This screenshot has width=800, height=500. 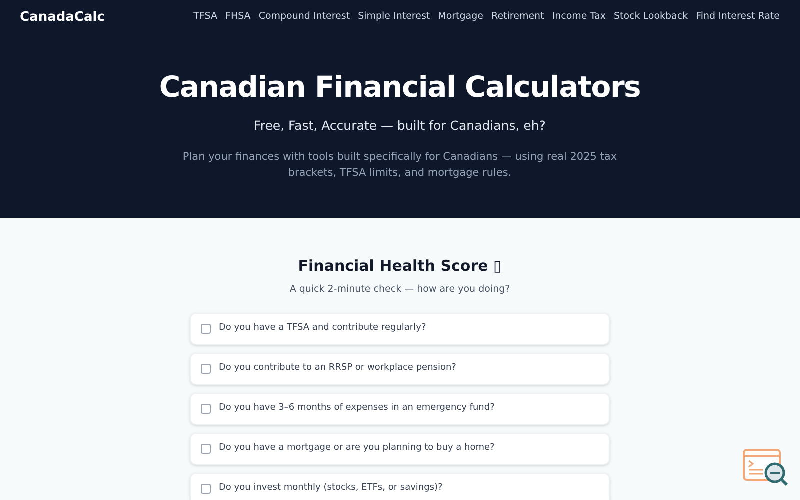 I want to click on nav-link: FHSA, so click(x=238, y=17).